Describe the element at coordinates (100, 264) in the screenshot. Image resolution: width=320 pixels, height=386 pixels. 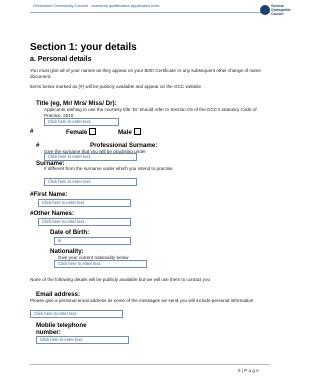
I see `nationality-input: Click here to enter text.` at that location.